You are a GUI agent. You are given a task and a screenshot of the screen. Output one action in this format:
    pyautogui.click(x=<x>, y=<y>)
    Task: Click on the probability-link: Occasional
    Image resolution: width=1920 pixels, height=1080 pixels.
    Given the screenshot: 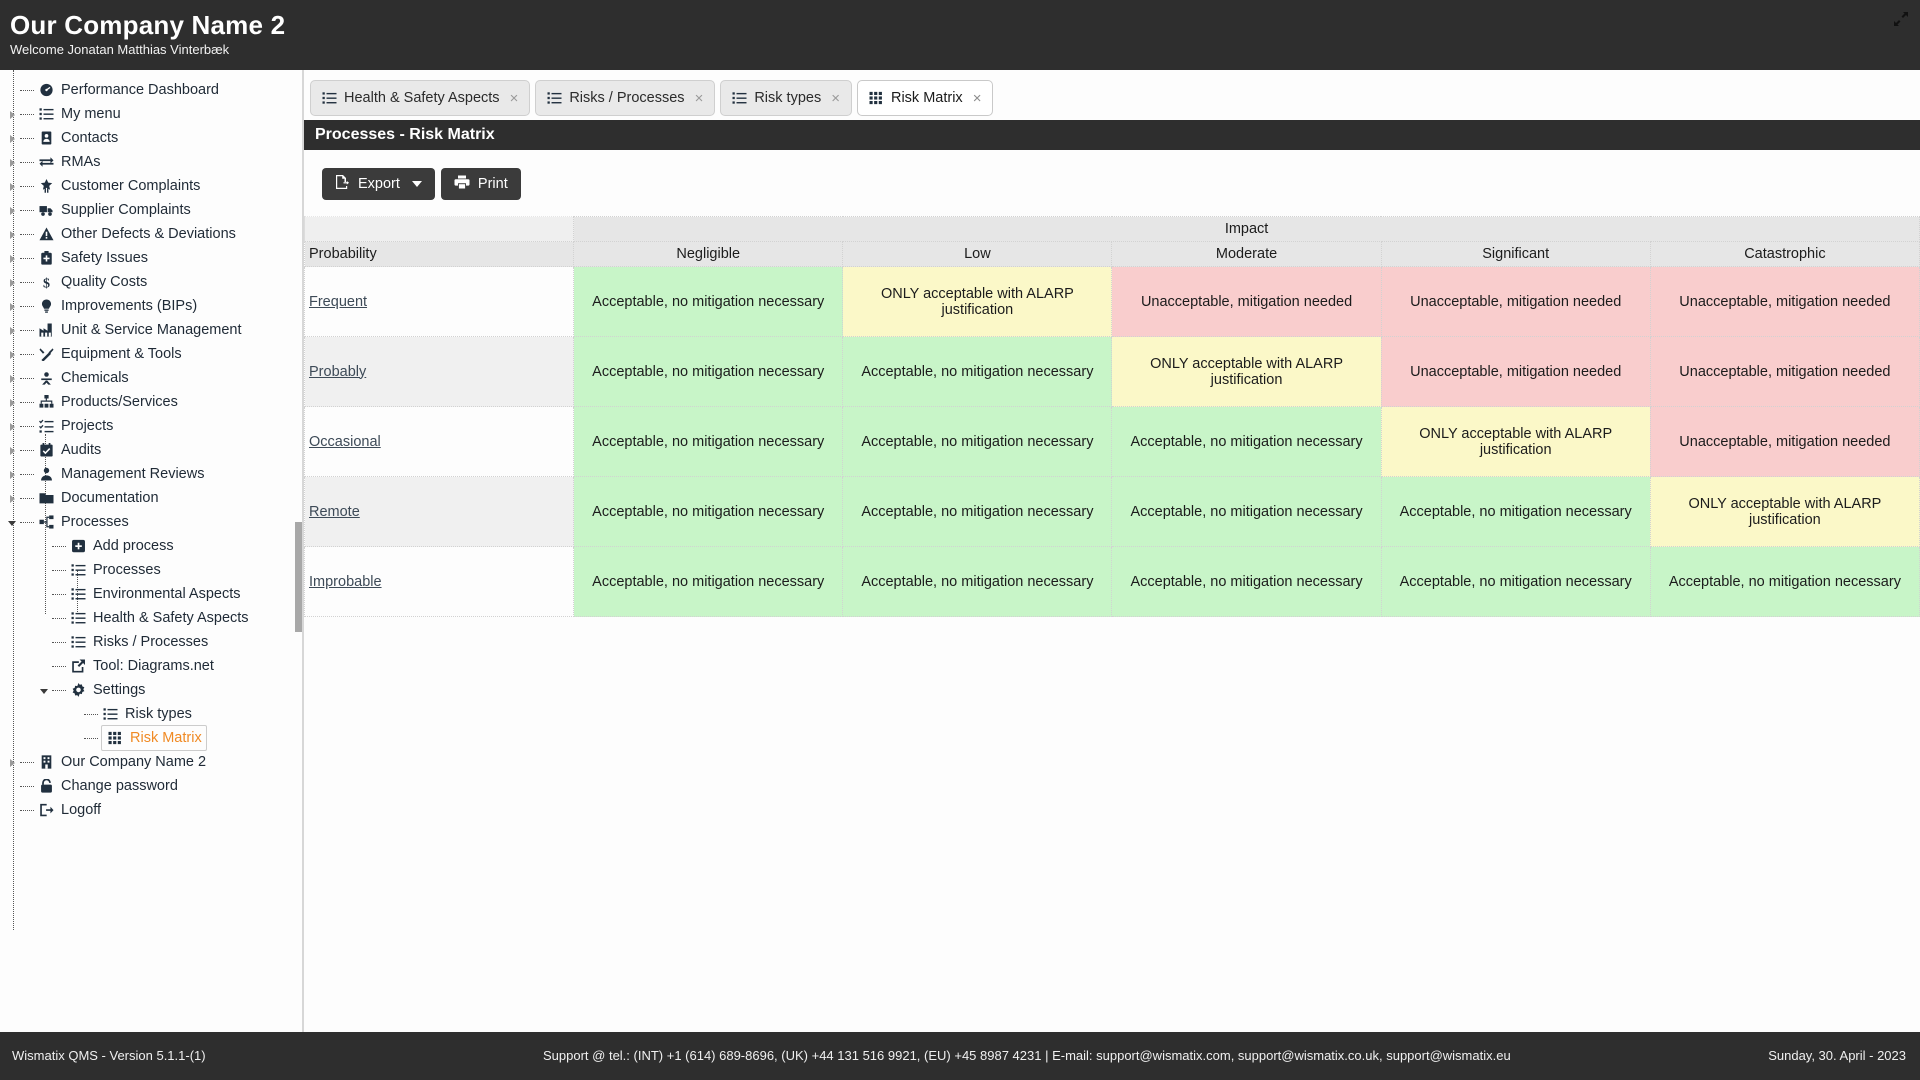 What is the action you would take?
    pyautogui.click(x=345, y=442)
    